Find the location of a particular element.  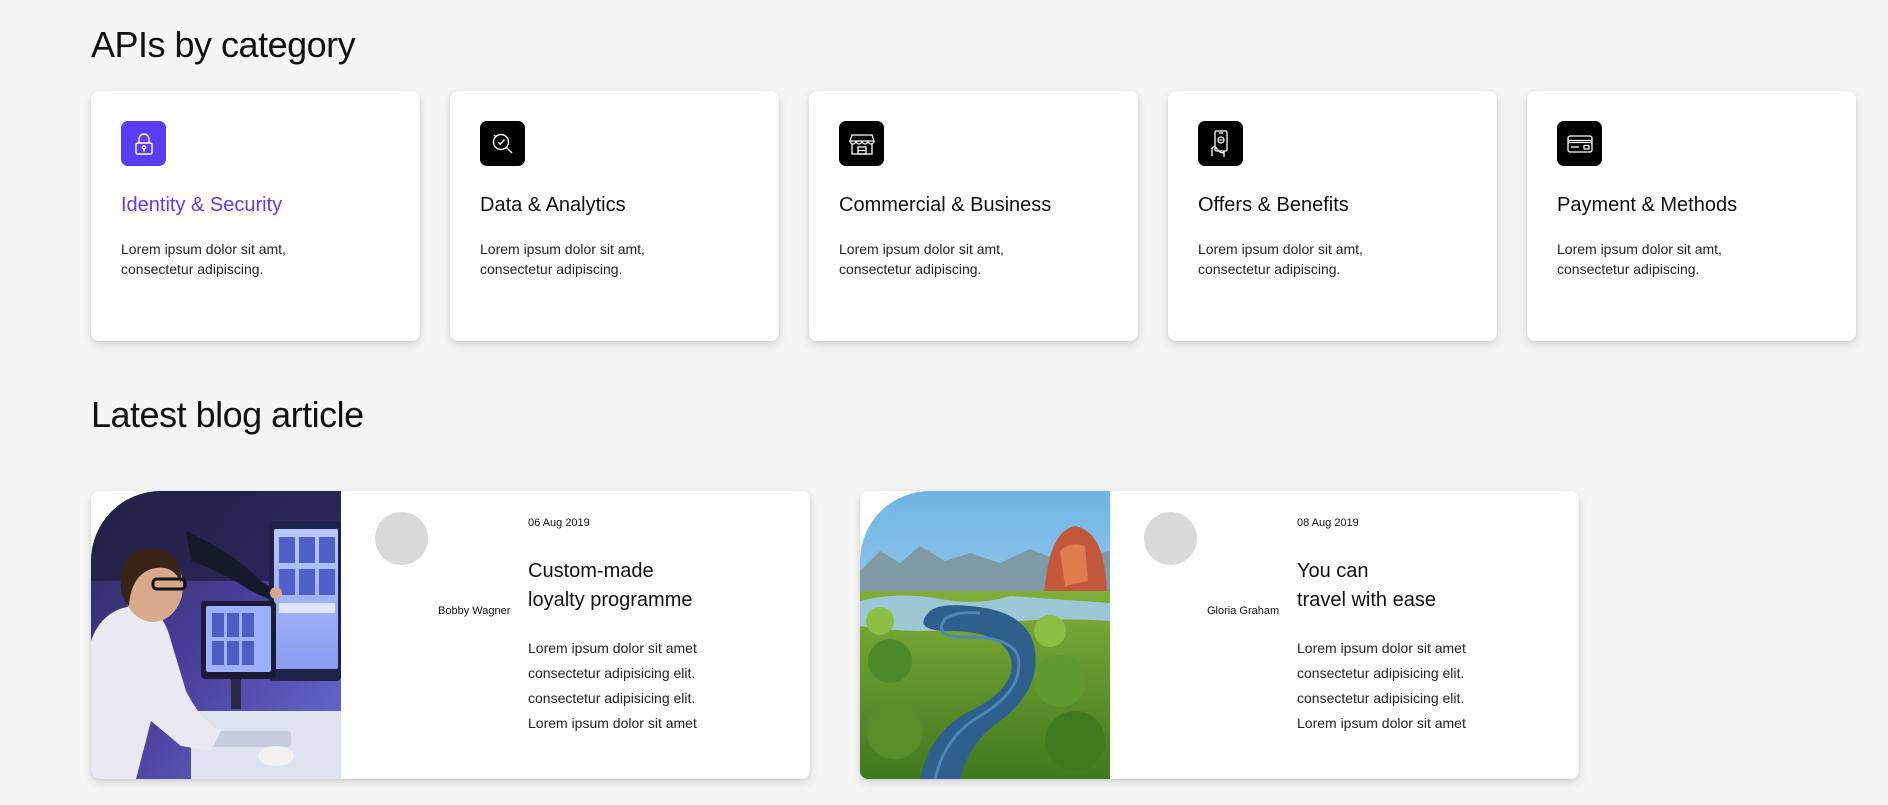

author-name: Bobby Wagner is located at coordinates (474, 611).